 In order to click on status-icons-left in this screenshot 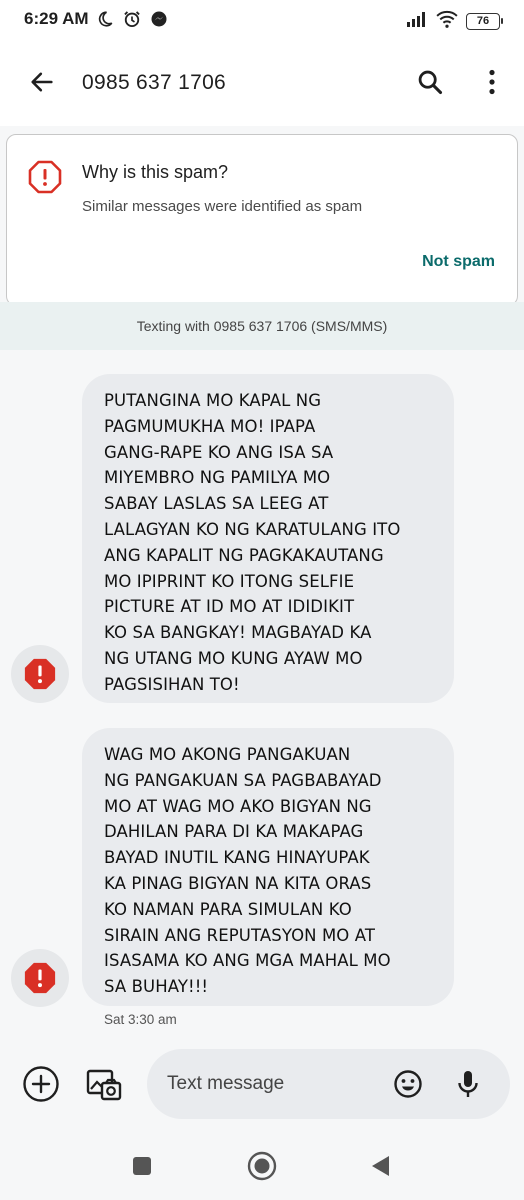, I will do `click(132, 21)`.